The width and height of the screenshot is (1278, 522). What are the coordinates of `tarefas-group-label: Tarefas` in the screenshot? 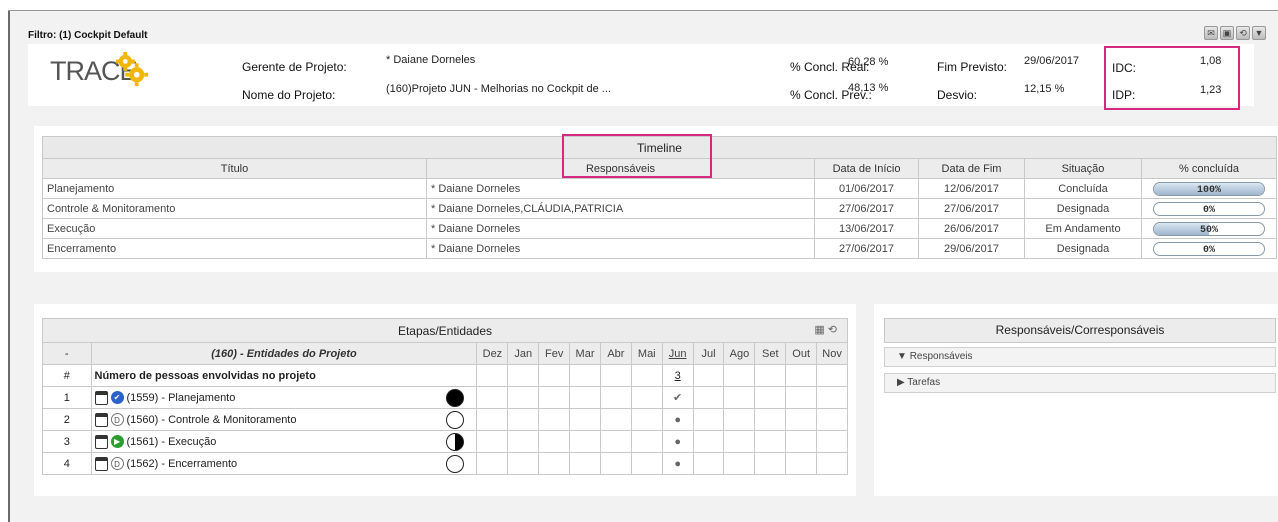 It's located at (924, 382).